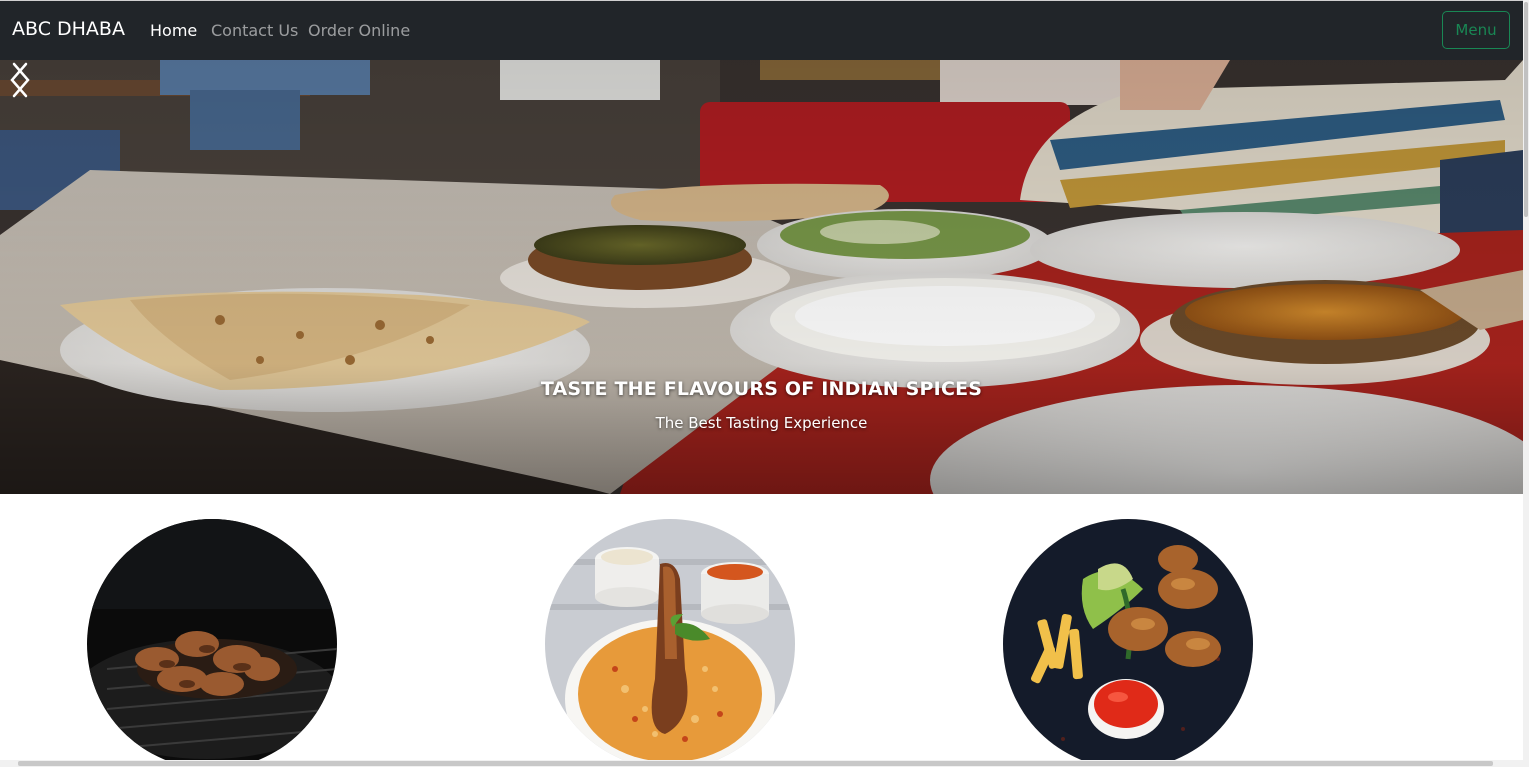  I want to click on horizontal-scrollbar-thumb, so click(755, 763).